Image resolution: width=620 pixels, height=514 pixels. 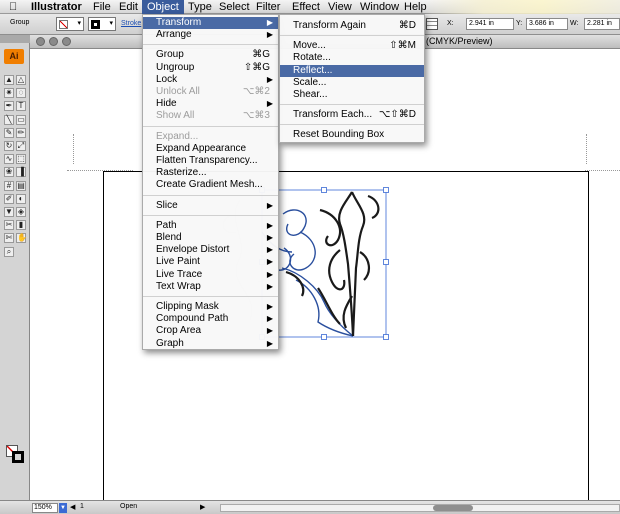 What do you see at coordinates (128, 7) in the screenshot?
I see `menu-edit: Edit` at bounding box center [128, 7].